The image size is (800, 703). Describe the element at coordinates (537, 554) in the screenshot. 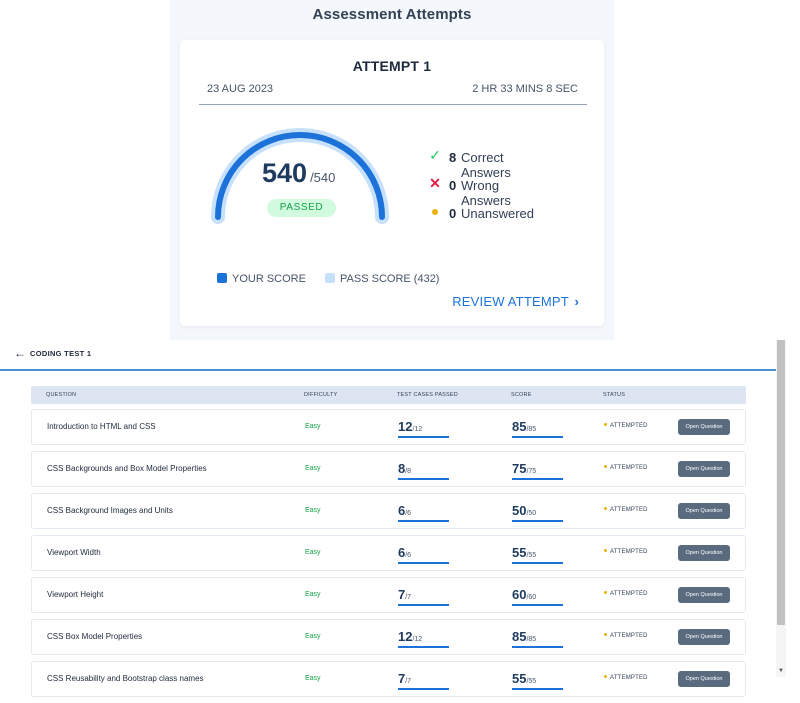

I see `question-score: 55/55` at that location.